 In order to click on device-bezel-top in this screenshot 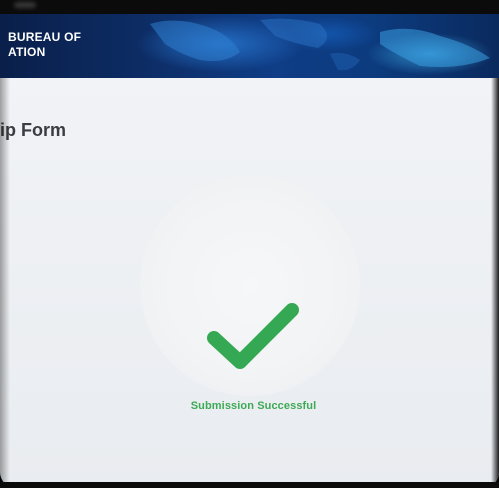, I will do `click(249, 7)`.